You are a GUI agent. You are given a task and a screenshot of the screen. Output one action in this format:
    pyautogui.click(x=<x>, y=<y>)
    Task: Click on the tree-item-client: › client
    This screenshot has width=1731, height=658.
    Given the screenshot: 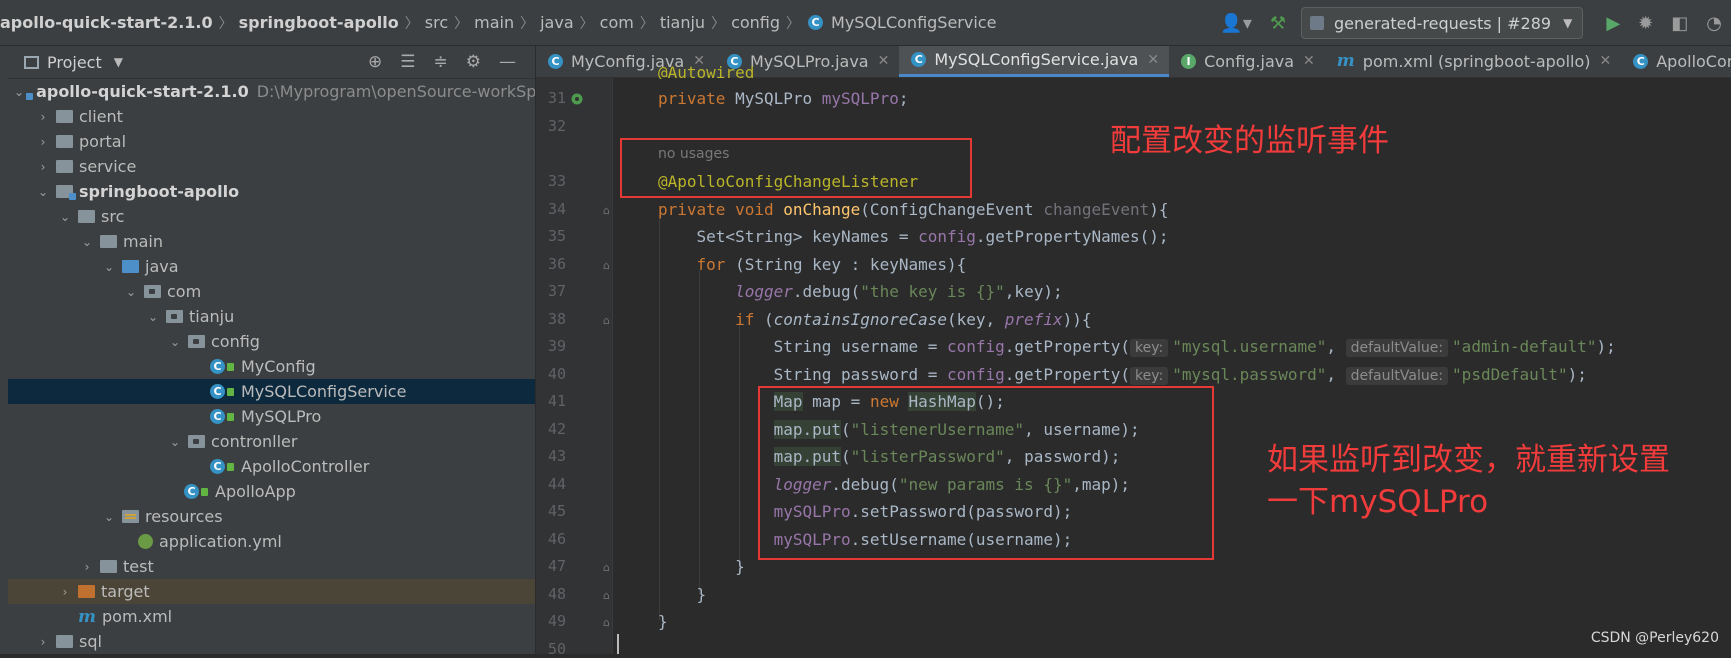 What is the action you would take?
    pyautogui.click(x=271, y=116)
    